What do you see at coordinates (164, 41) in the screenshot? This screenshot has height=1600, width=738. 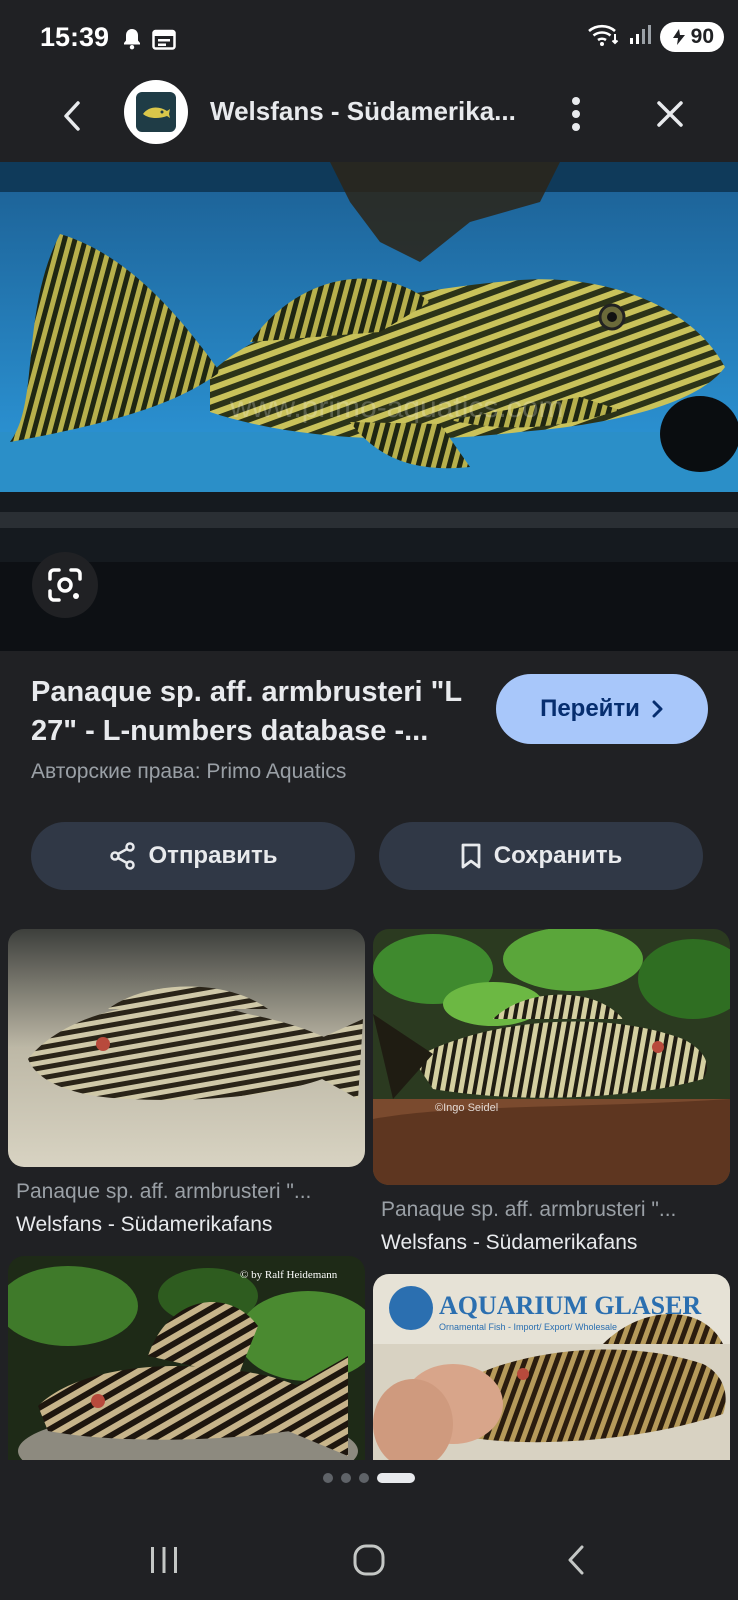 I see `calendar-icon` at bounding box center [164, 41].